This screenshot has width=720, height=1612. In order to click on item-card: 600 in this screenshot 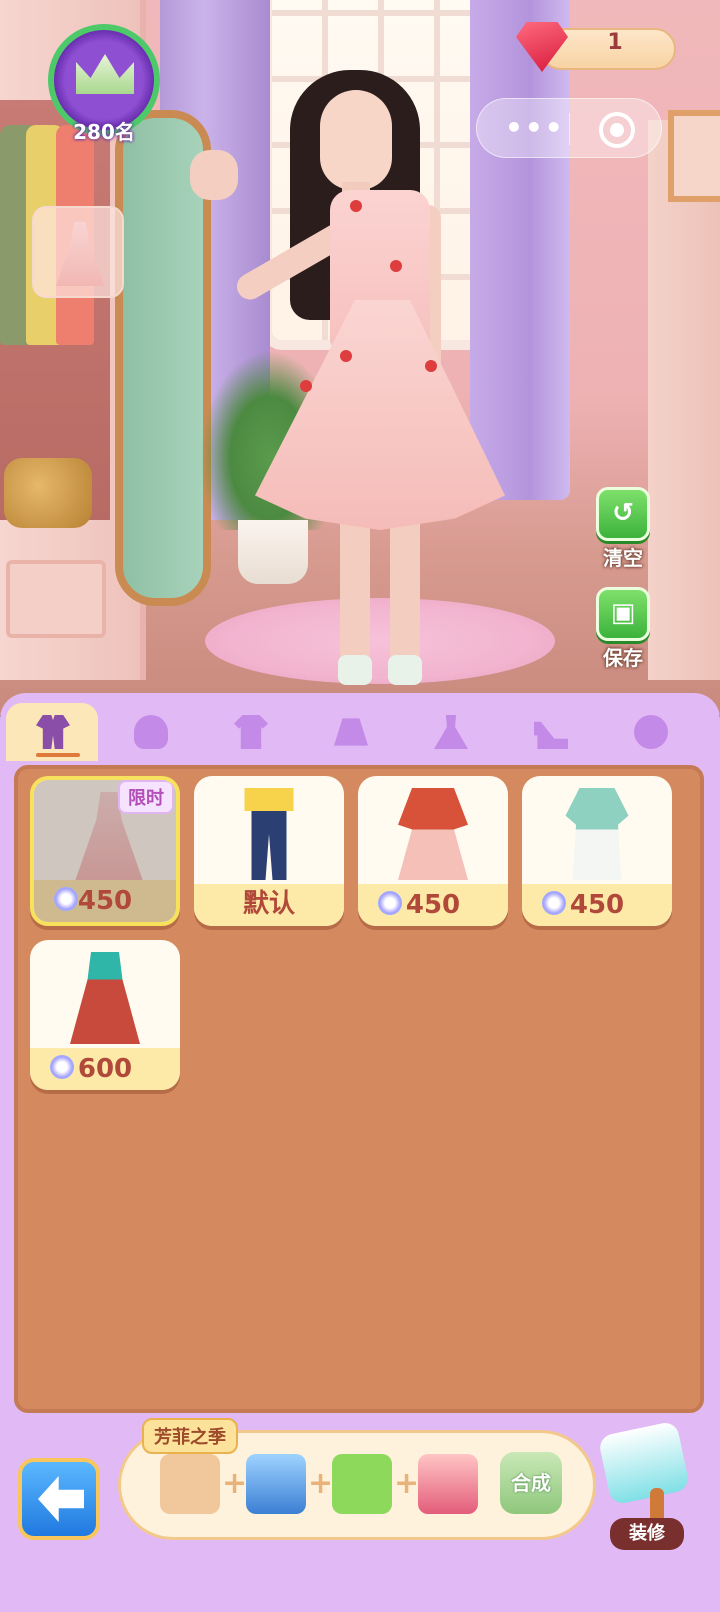, I will do `click(105, 1015)`.